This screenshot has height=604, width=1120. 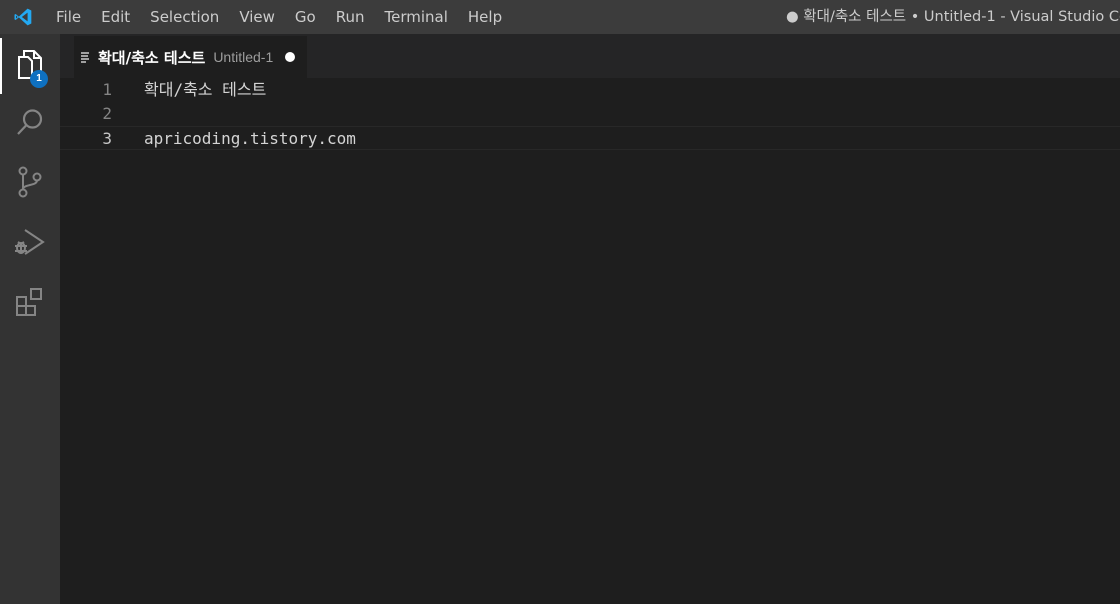 I want to click on unsaved-dot-icon, so click(x=290, y=57).